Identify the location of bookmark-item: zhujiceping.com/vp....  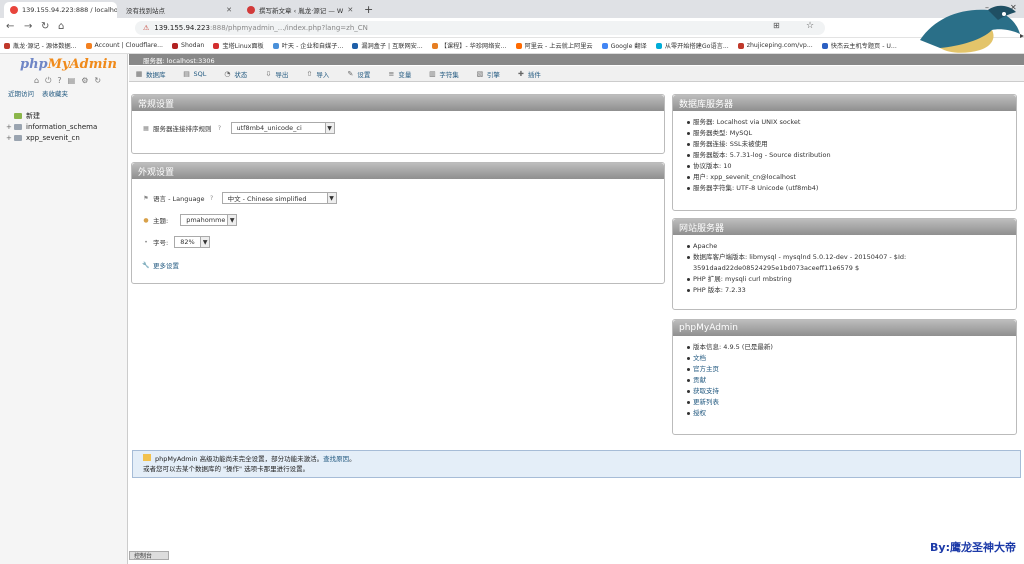
(775, 45).